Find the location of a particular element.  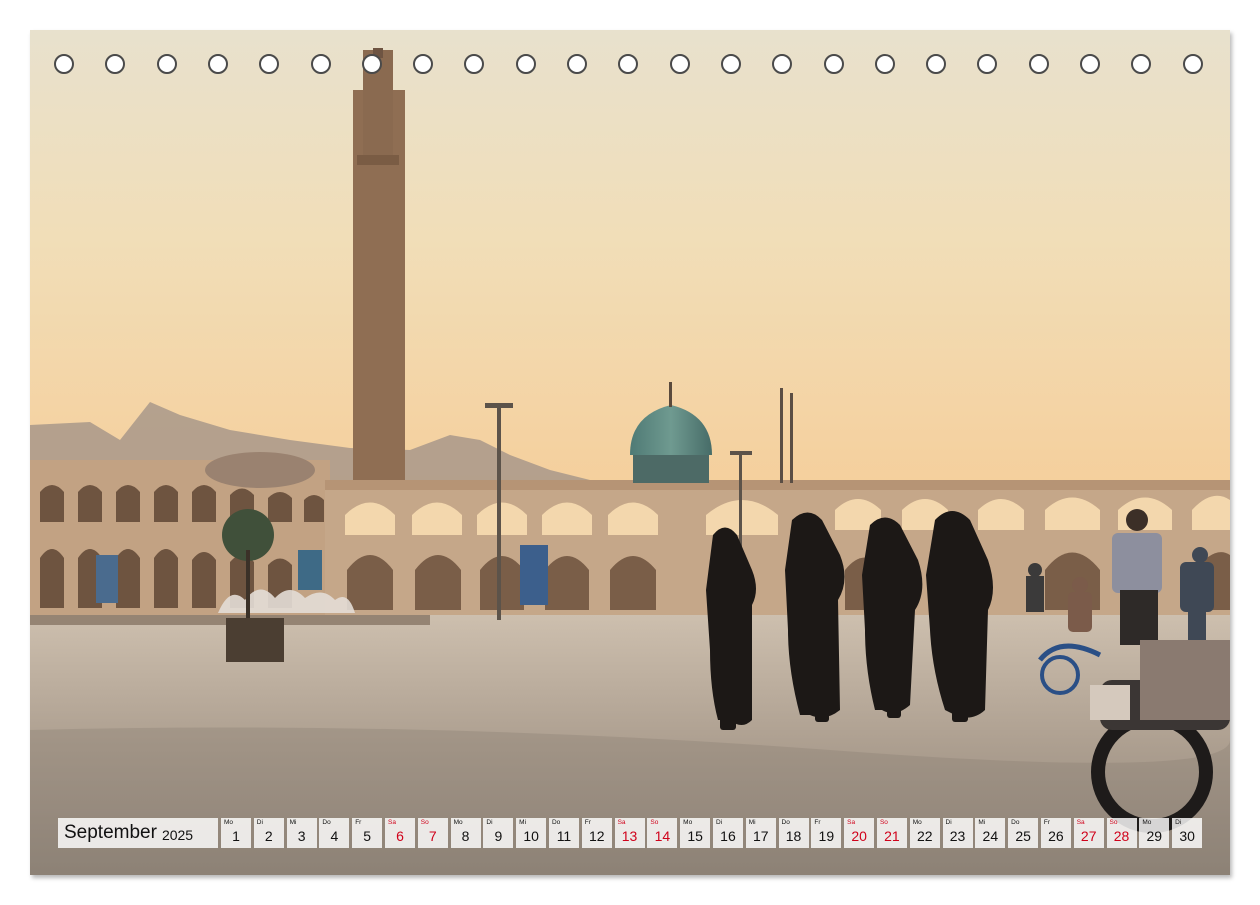

calendar-day: Do 4 is located at coordinates (334, 833).